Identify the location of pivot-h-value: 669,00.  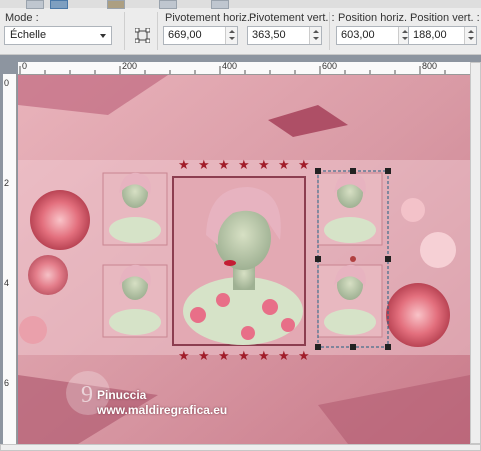
(185, 35).